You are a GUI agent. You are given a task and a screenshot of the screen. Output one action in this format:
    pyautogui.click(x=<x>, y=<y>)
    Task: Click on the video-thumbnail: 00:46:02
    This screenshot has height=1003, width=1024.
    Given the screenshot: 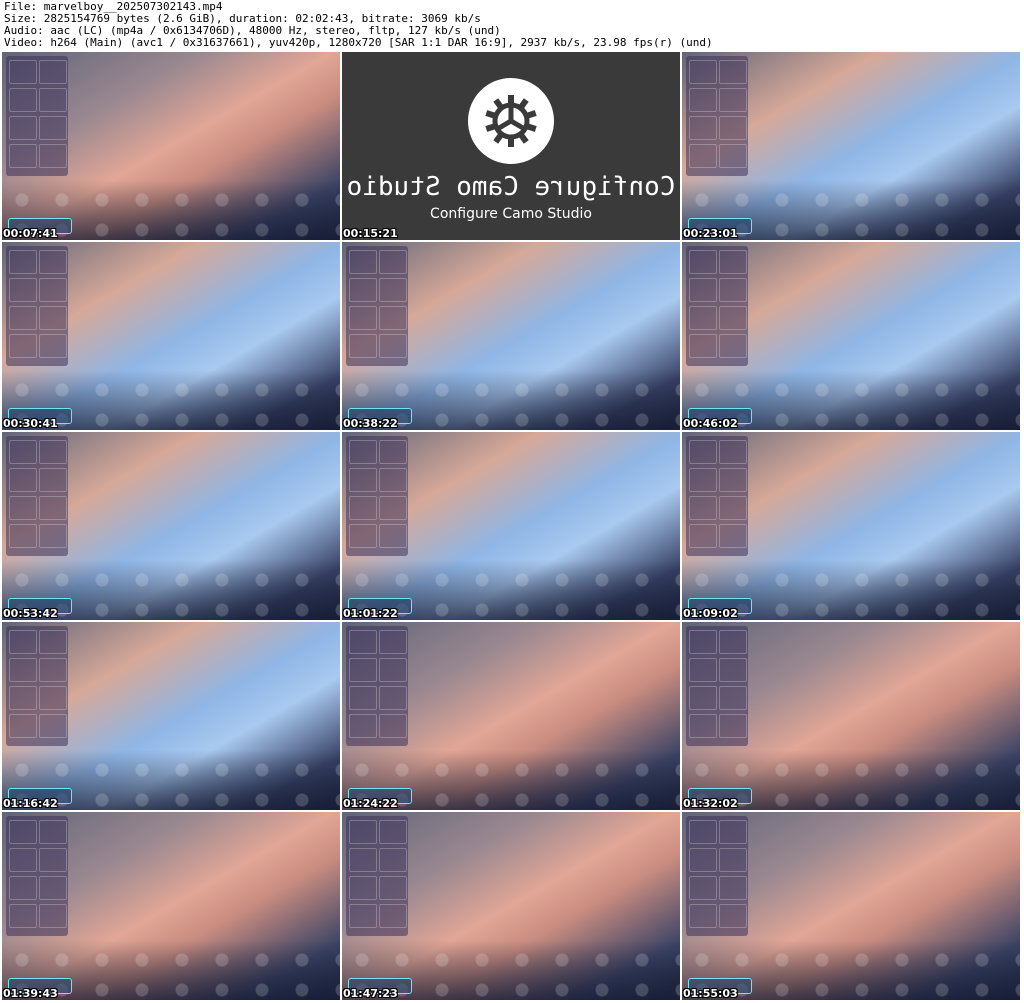 What is the action you would take?
    pyautogui.click(x=851, y=336)
    